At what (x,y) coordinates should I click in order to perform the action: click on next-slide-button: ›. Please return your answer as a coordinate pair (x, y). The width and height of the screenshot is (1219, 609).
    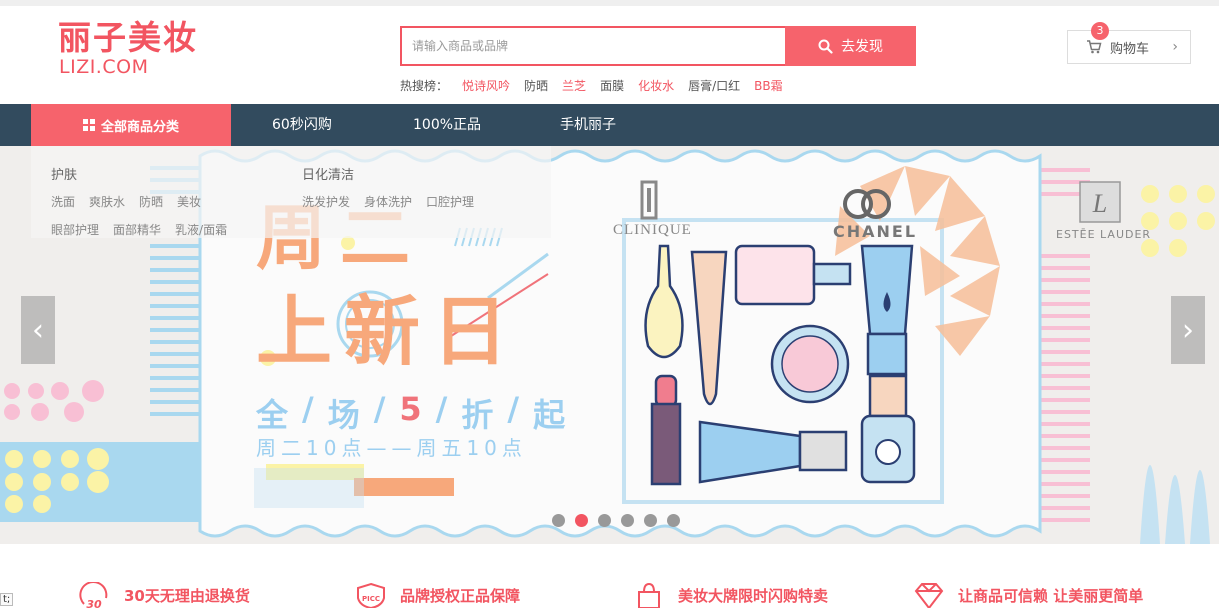
    Looking at the image, I should click on (1188, 330).